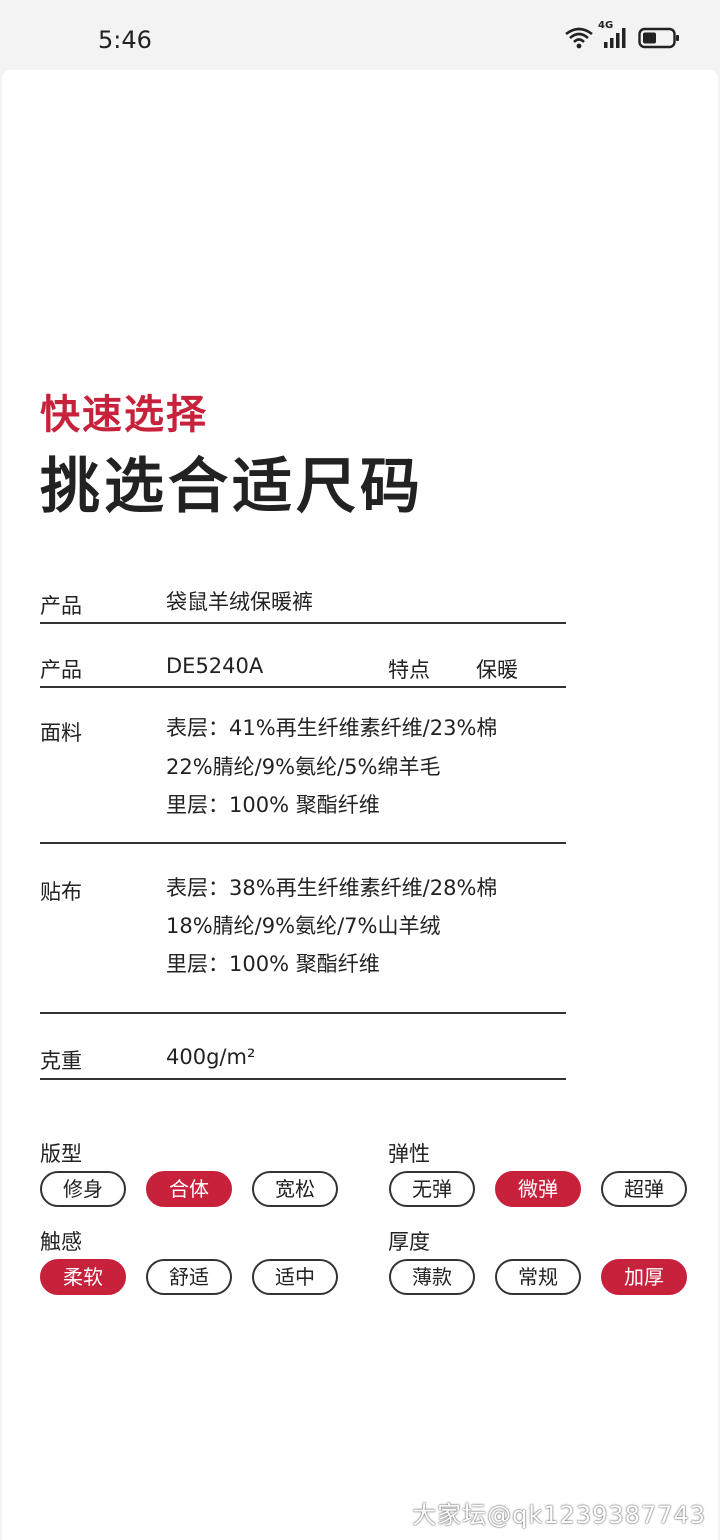 The image size is (720, 1540). Describe the element at coordinates (409, 1154) in the screenshot. I see `elasticity-title: 弹性` at that location.